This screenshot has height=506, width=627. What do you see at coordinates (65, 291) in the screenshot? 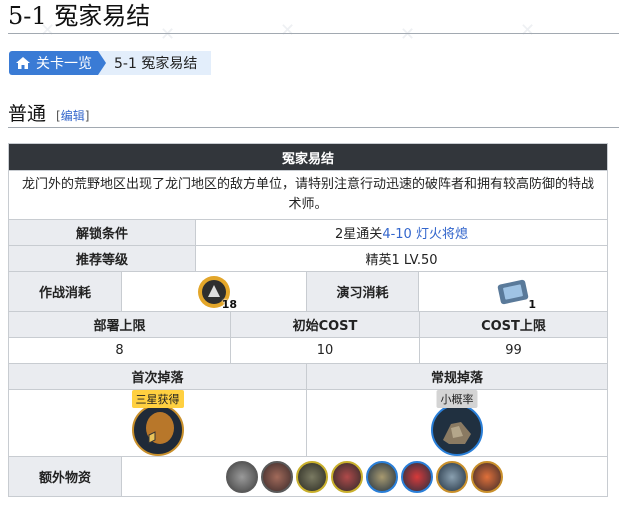
I see `battle-cost-label: 作战消耗` at bounding box center [65, 291].